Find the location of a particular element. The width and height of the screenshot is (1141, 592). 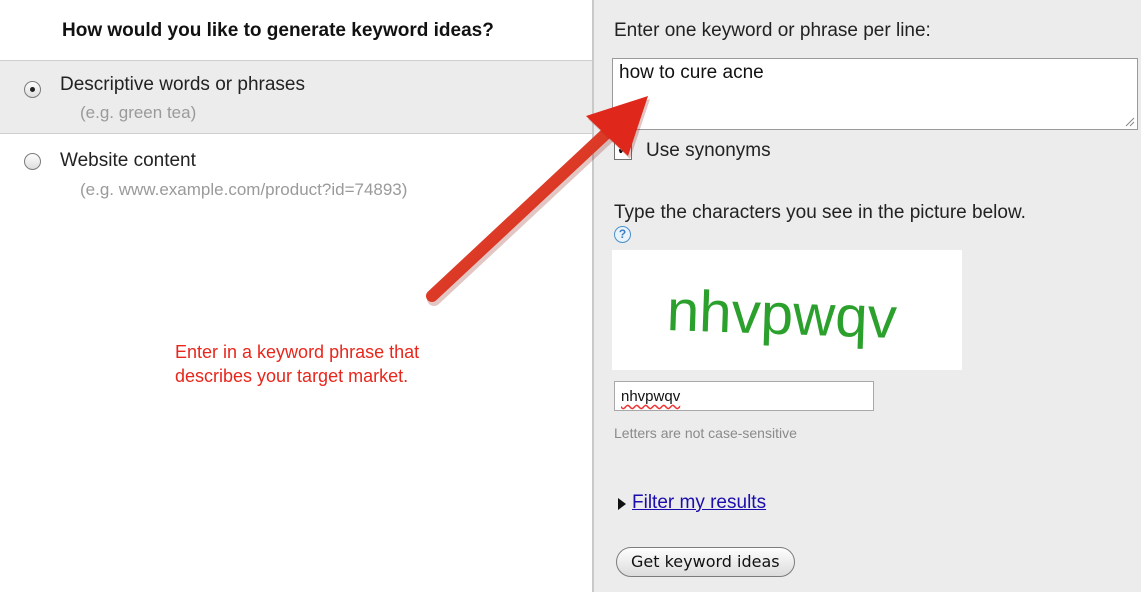

captcha-hint: Letters are not case-sensitive is located at coordinates (705, 433).